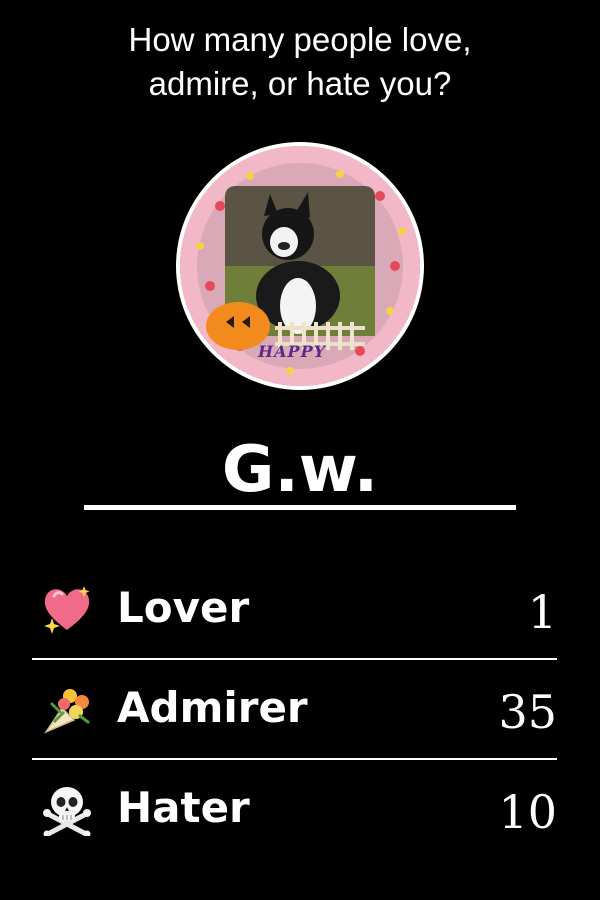  What do you see at coordinates (292, 351) in the screenshot?
I see `avatar-caption: HAPPY` at bounding box center [292, 351].